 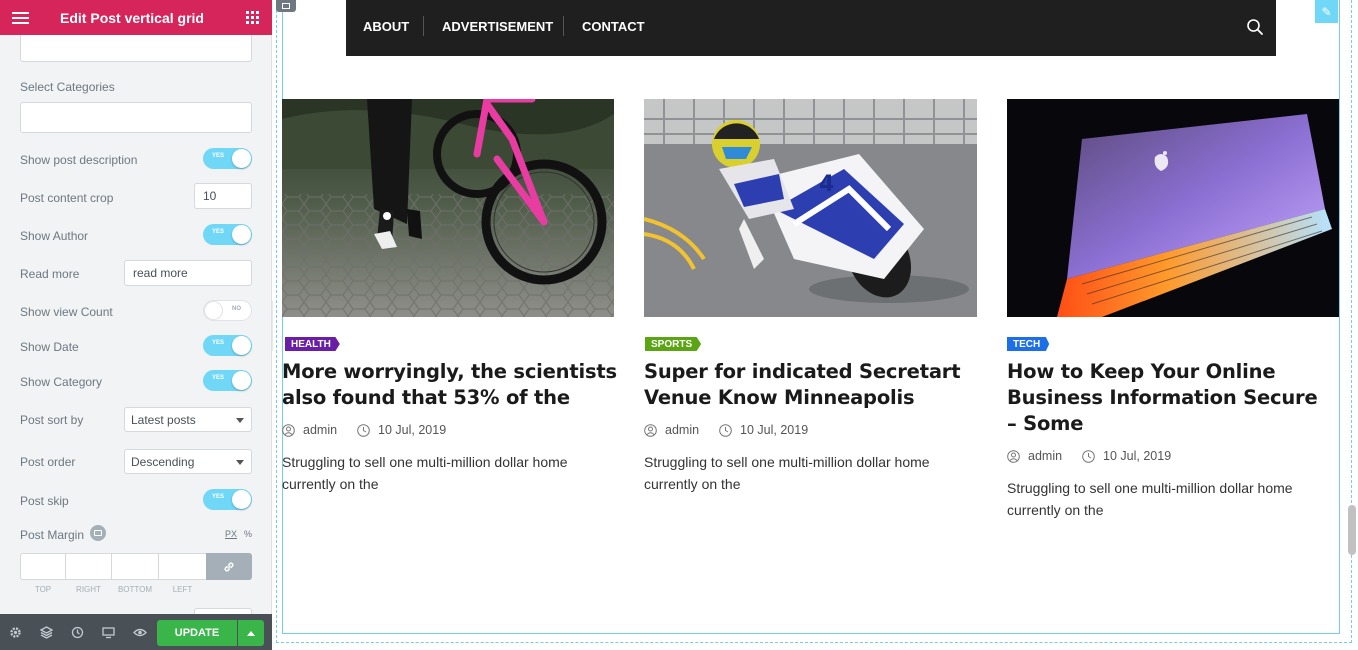 What do you see at coordinates (188, 273) in the screenshot?
I see `read-more-input: read more` at bounding box center [188, 273].